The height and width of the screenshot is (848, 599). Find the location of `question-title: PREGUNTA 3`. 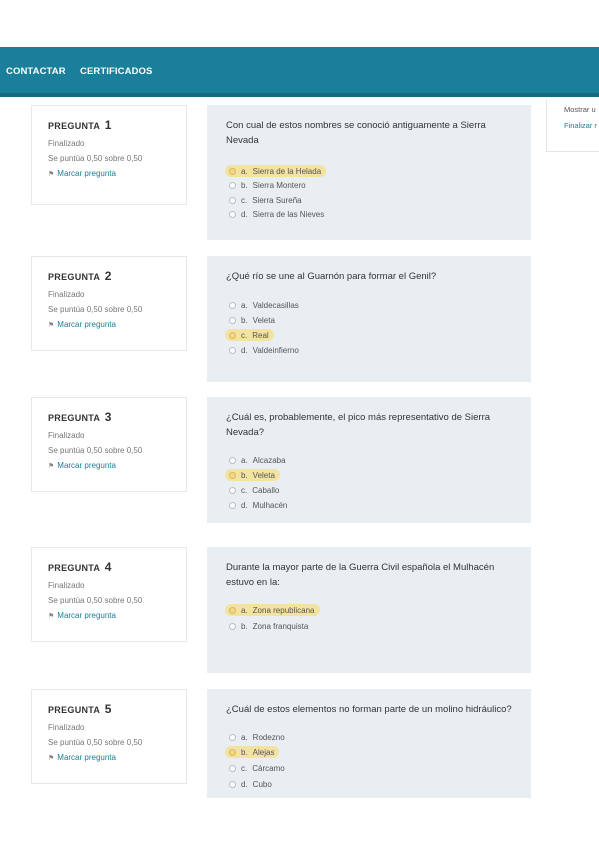

question-title: PREGUNTA 3 is located at coordinates (80, 417).